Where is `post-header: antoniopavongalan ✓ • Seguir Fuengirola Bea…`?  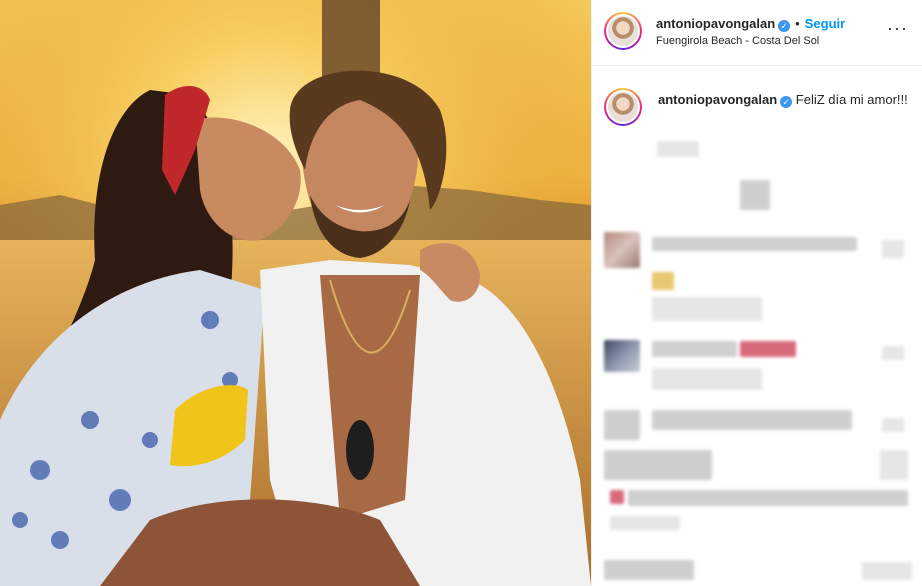
post-header: antoniopavongalan ✓ • Seguir Fuengirola Bea… is located at coordinates (757, 33).